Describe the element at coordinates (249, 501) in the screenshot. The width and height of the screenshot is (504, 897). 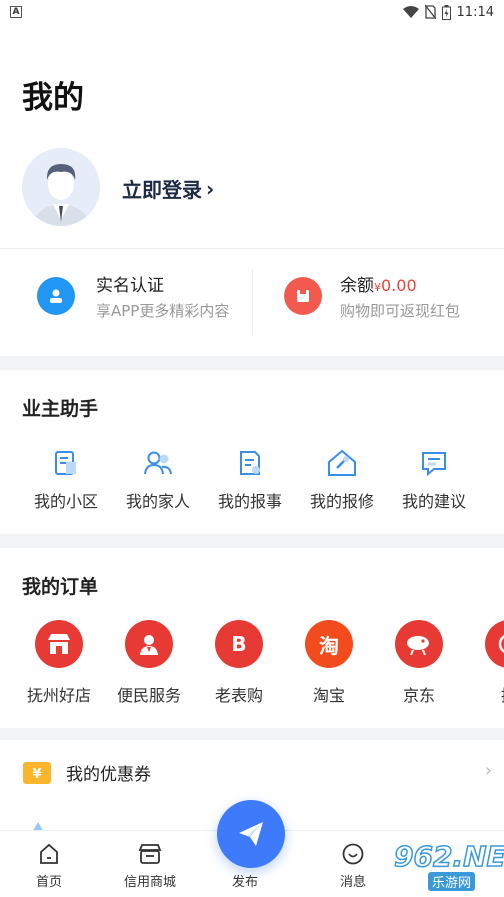
I see `owner-item-label: 我的报事` at that location.